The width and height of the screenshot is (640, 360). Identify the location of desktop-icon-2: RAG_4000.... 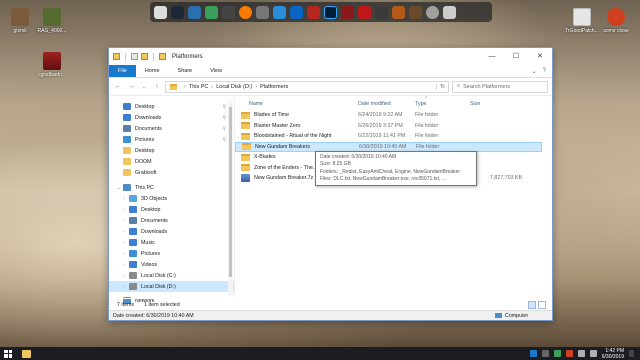
(52, 21).